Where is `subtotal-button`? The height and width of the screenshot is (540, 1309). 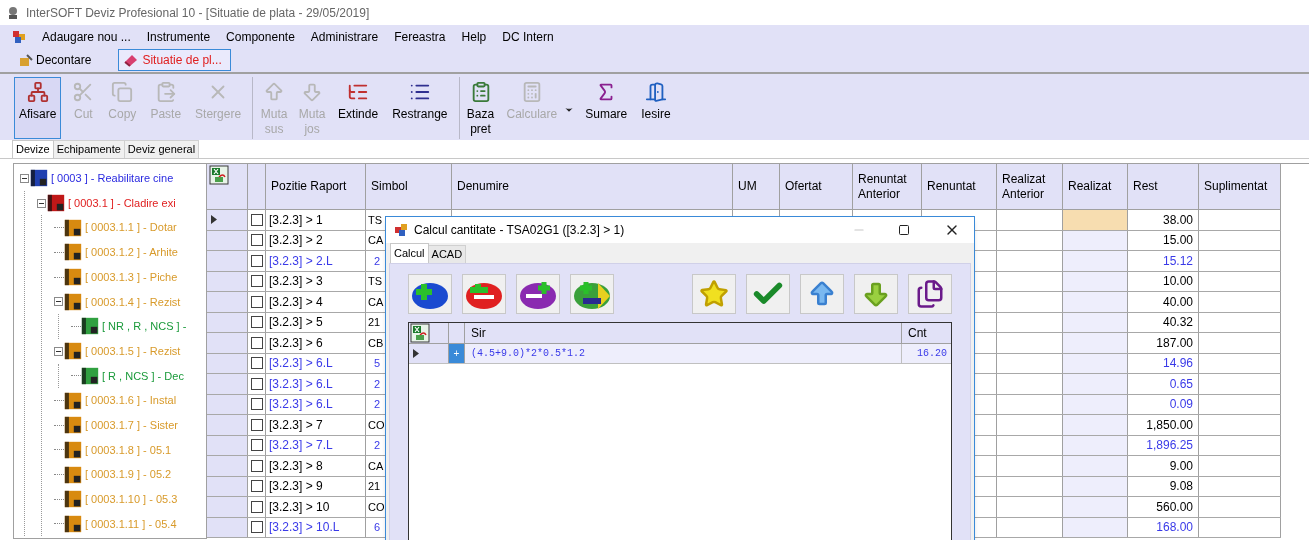
subtotal-button is located at coordinates (592, 294).